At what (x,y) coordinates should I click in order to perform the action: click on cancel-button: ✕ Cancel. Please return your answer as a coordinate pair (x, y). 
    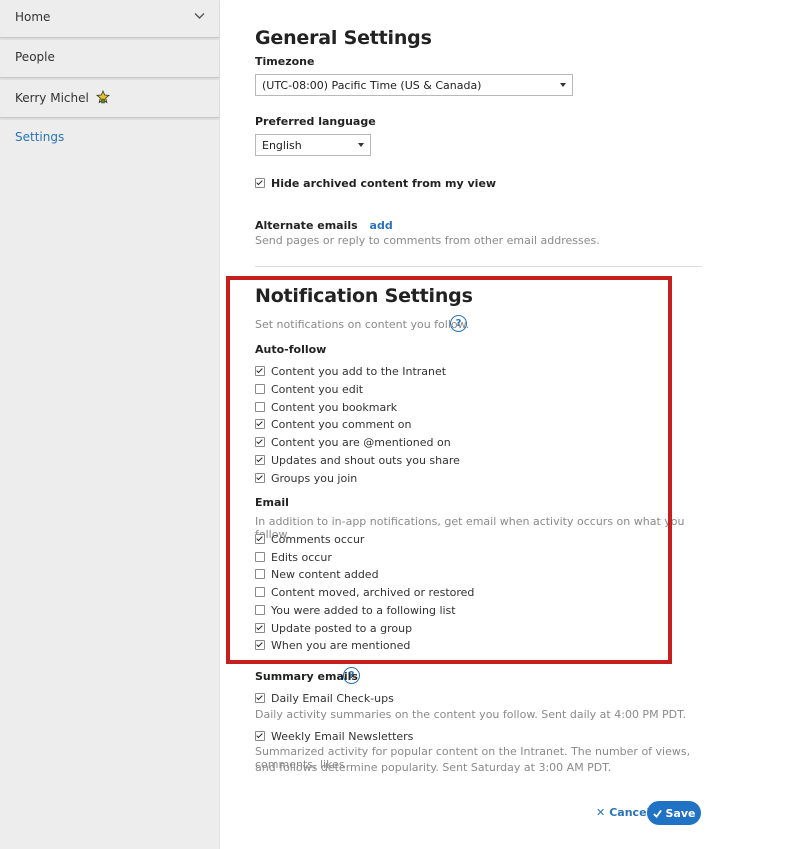
    Looking at the image, I should click on (623, 812).